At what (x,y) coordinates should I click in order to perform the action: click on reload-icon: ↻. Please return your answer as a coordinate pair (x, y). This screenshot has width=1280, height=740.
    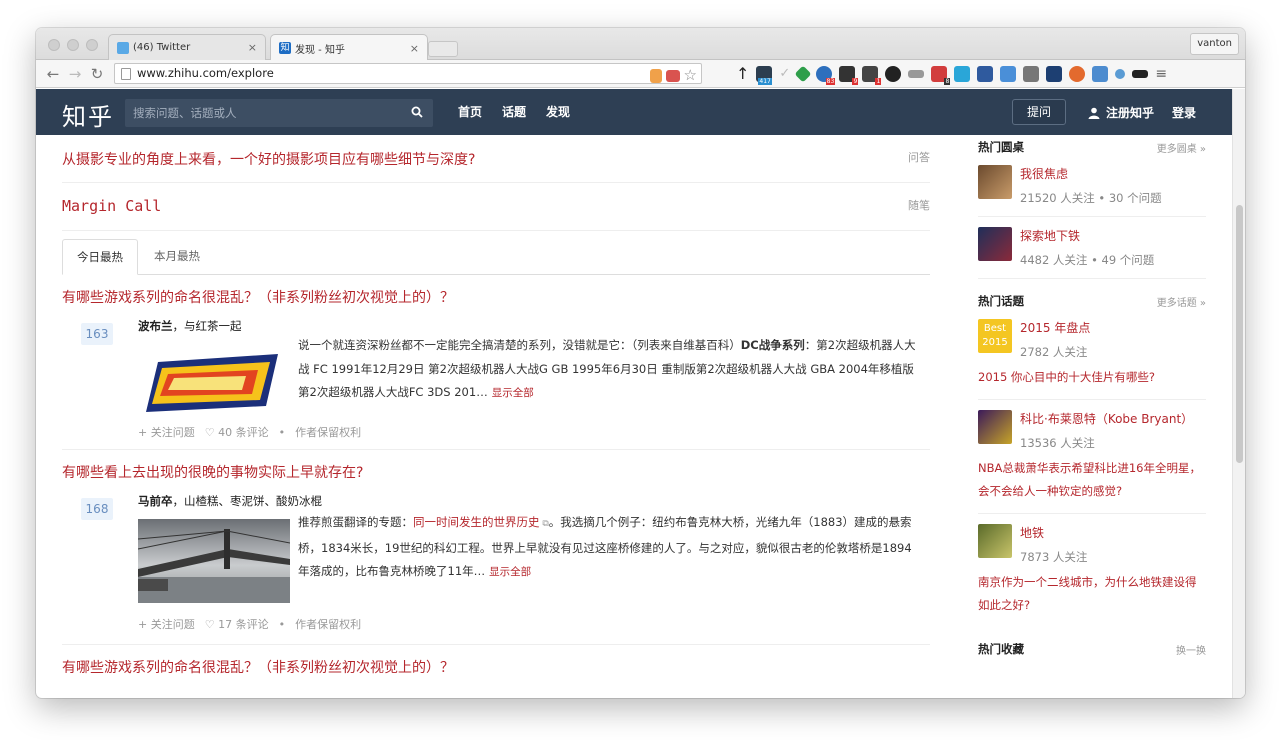
    Looking at the image, I should click on (97, 74).